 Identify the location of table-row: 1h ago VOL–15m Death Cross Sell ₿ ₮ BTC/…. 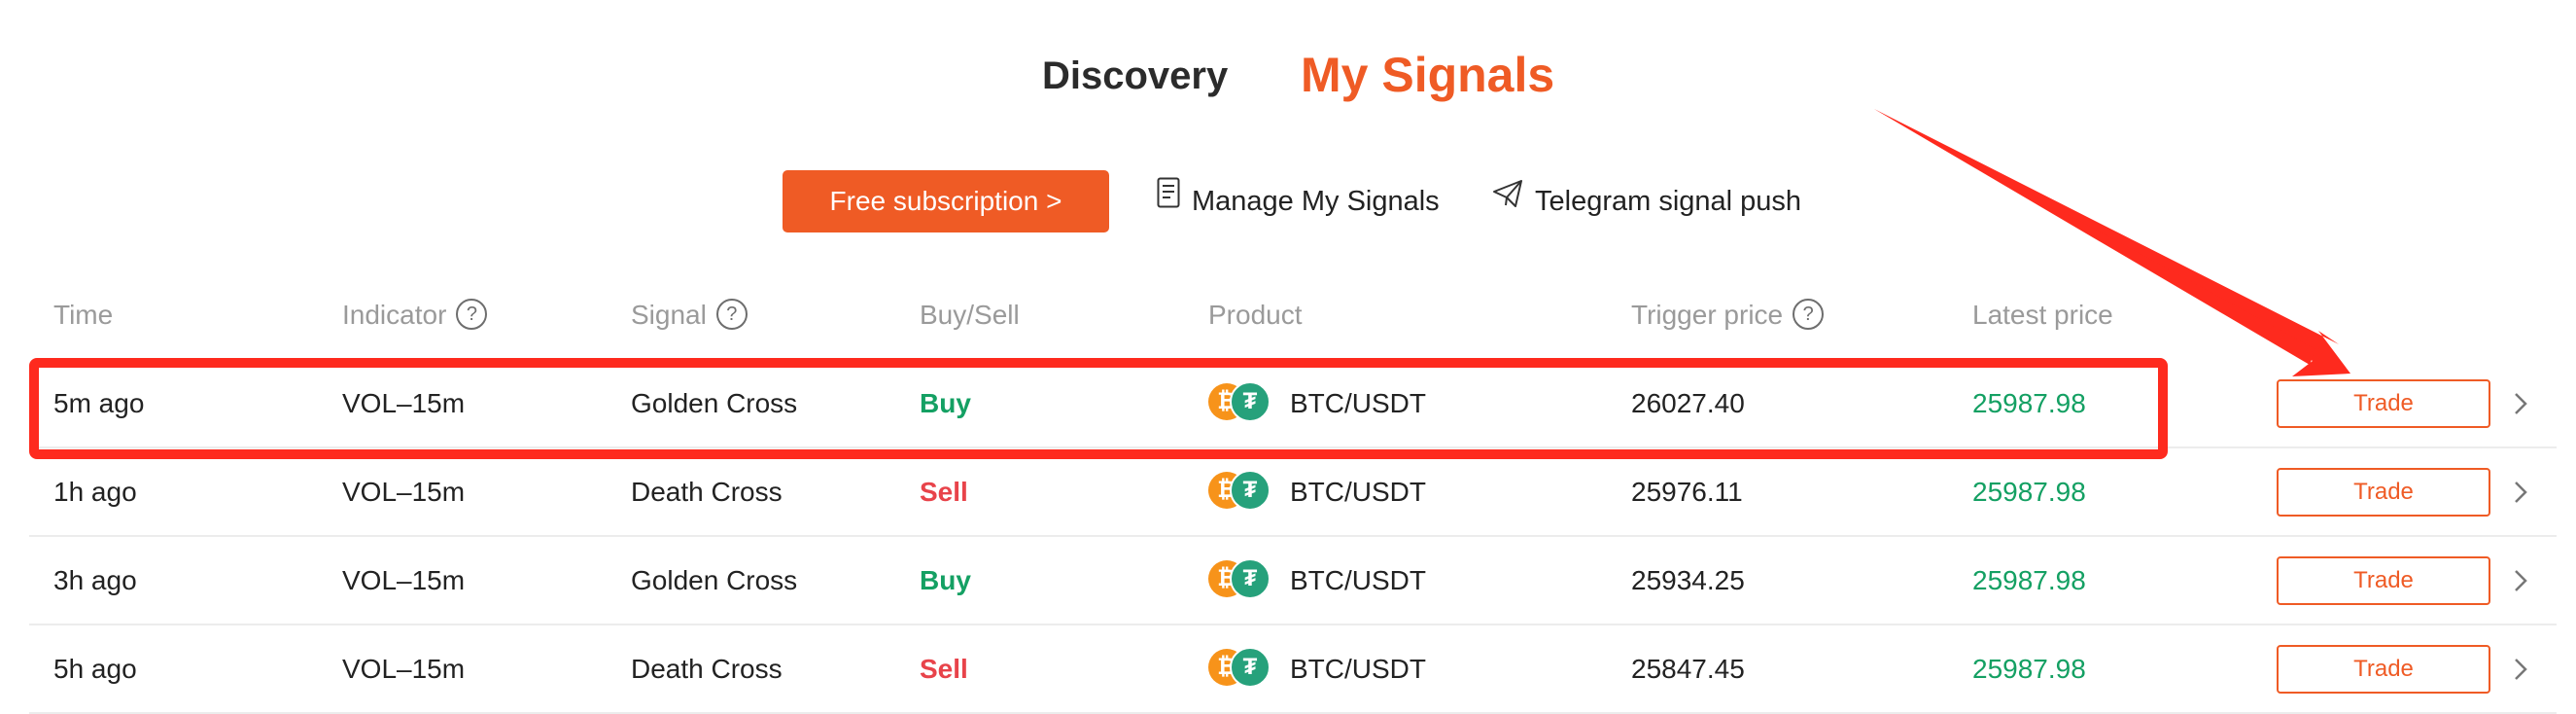
(1293, 492).